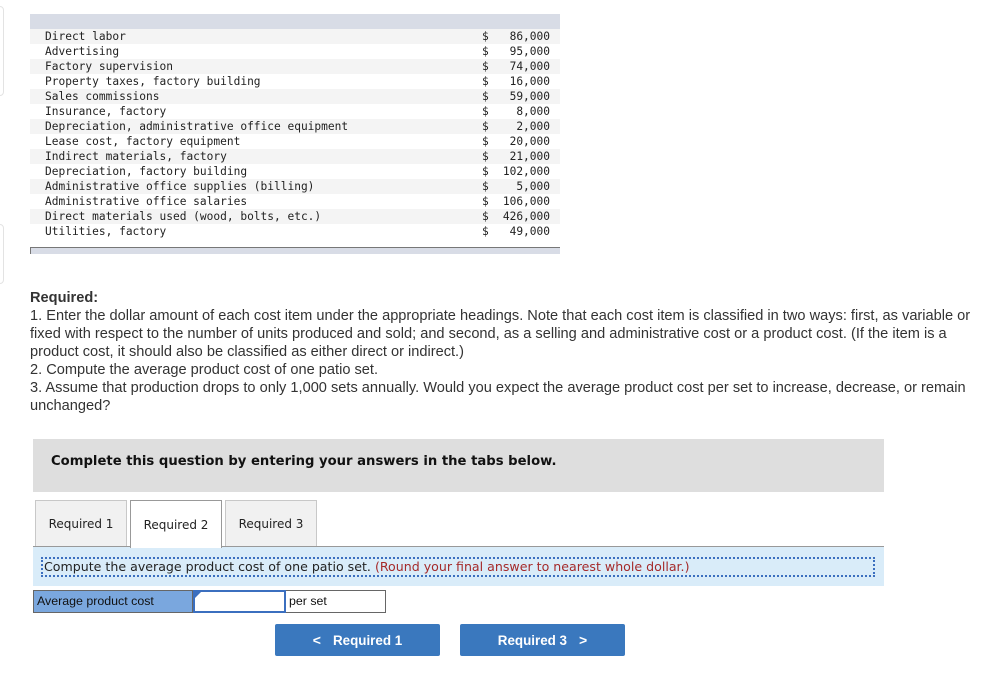 This screenshot has height=685, width=983. What do you see at coordinates (529, 36) in the screenshot?
I see `cost-item-amount: 86,000` at bounding box center [529, 36].